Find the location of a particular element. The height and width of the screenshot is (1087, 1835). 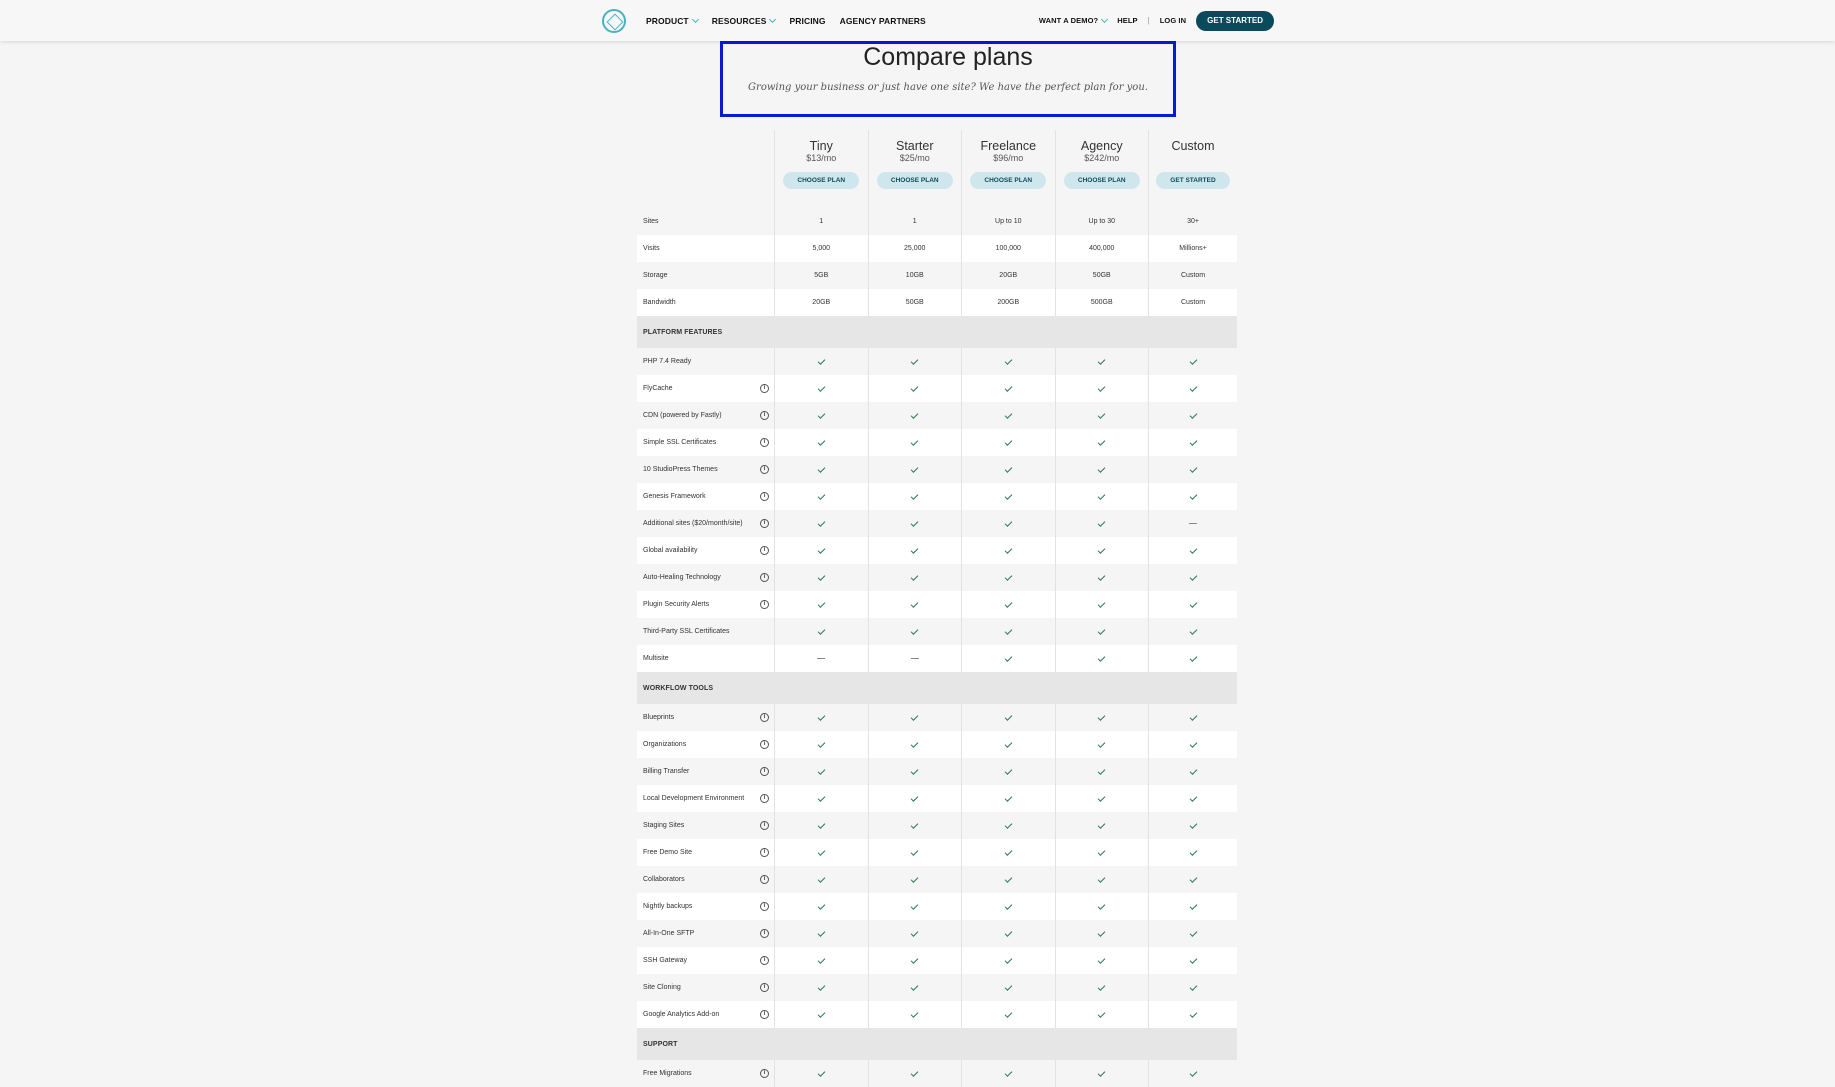

nav-agency-partners: AGENCY PARTNERS is located at coordinates (883, 21).